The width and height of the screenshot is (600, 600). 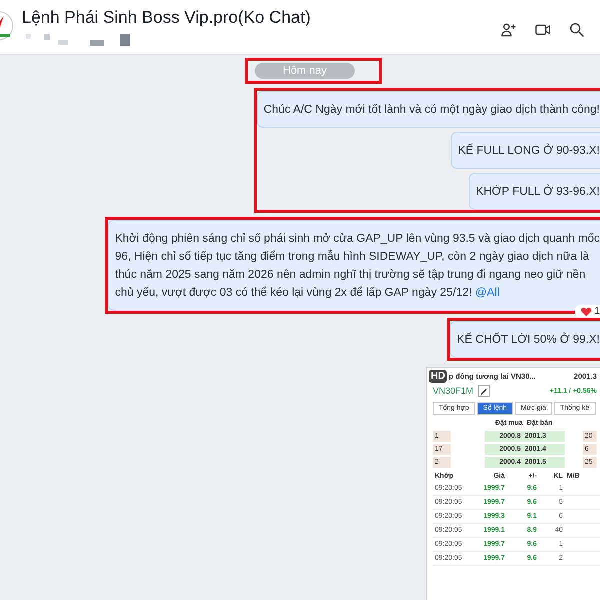 I want to click on reaction-count: 1, so click(x=597, y=311).